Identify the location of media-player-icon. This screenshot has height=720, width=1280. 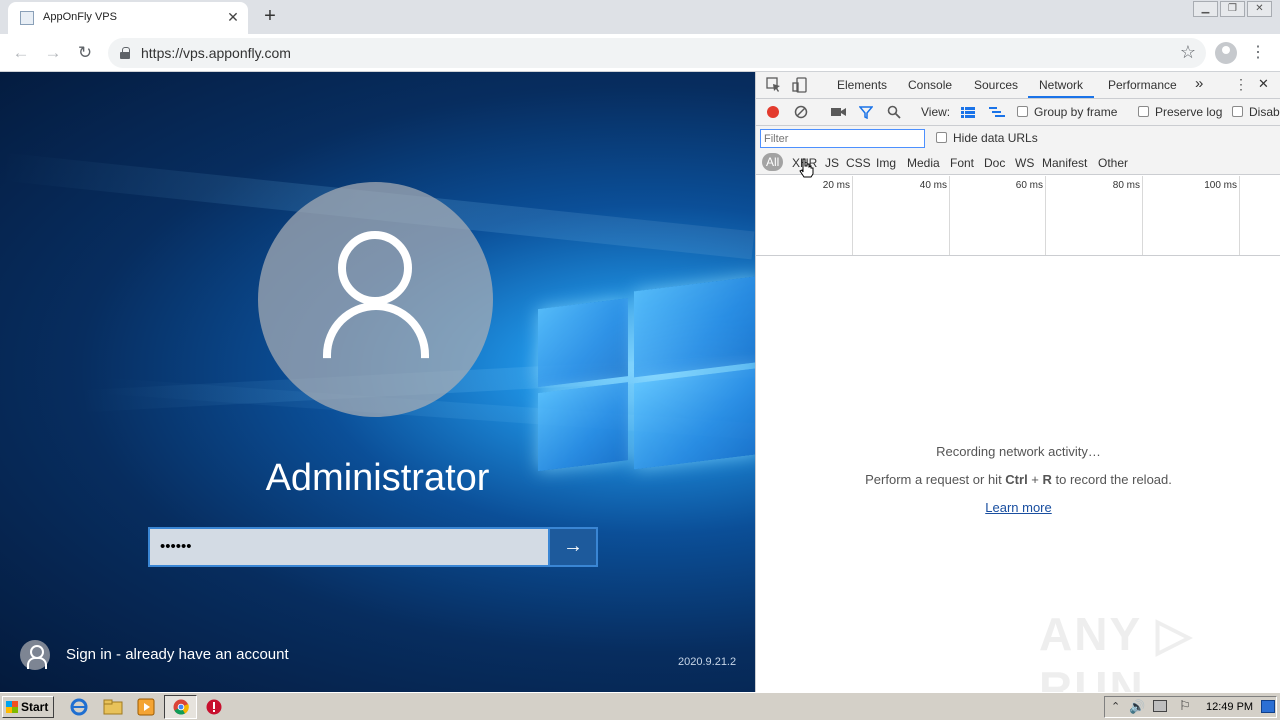
(146, 707).